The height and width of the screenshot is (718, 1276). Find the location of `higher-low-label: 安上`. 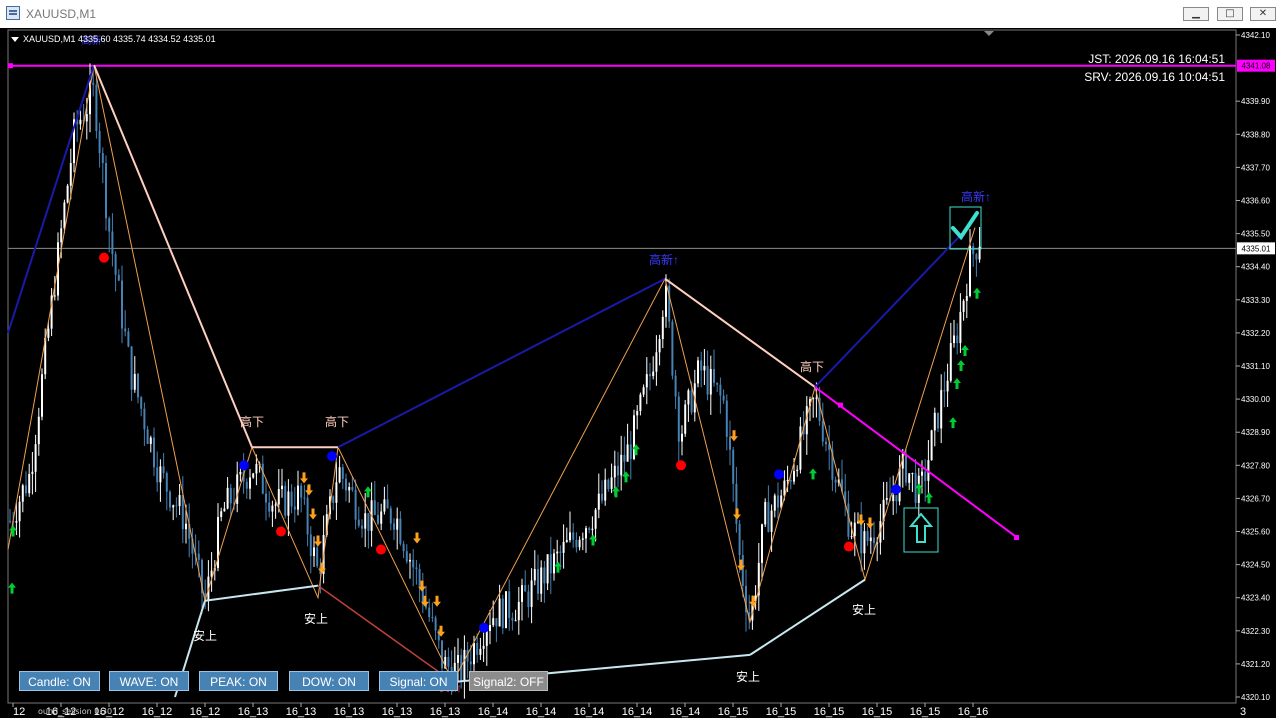

higher-low-label: 安上 is located at coordinates (205, 635).